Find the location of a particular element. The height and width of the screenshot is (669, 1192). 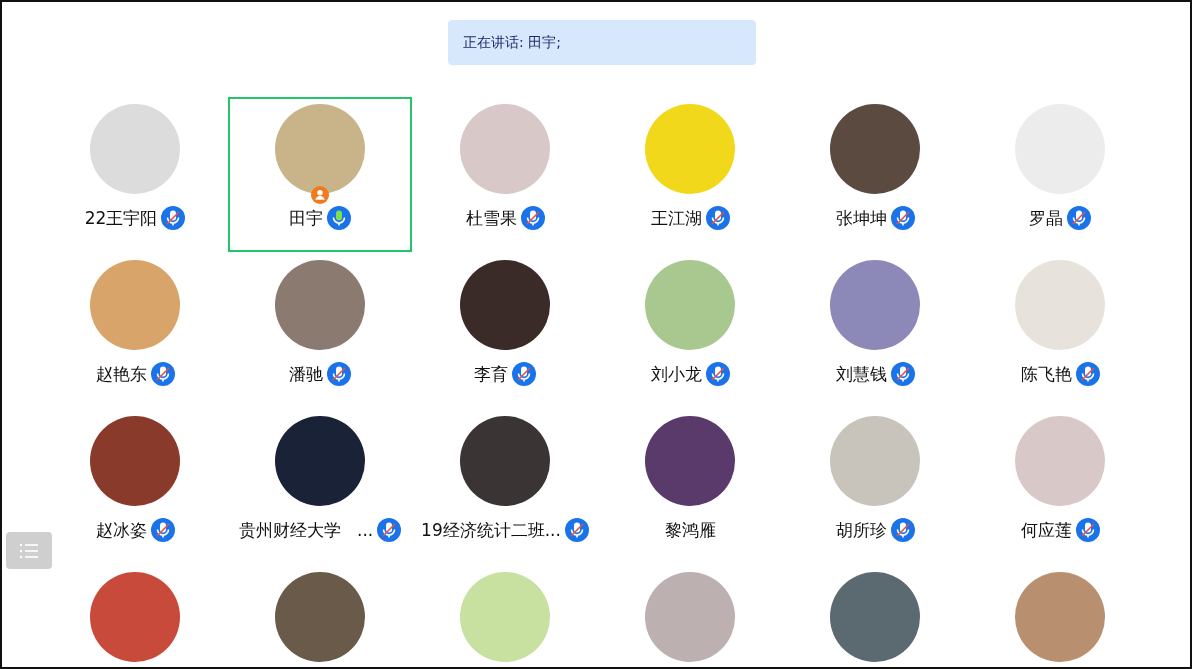

participant-name: 张坤坤 is located at coordinates (861, 218).